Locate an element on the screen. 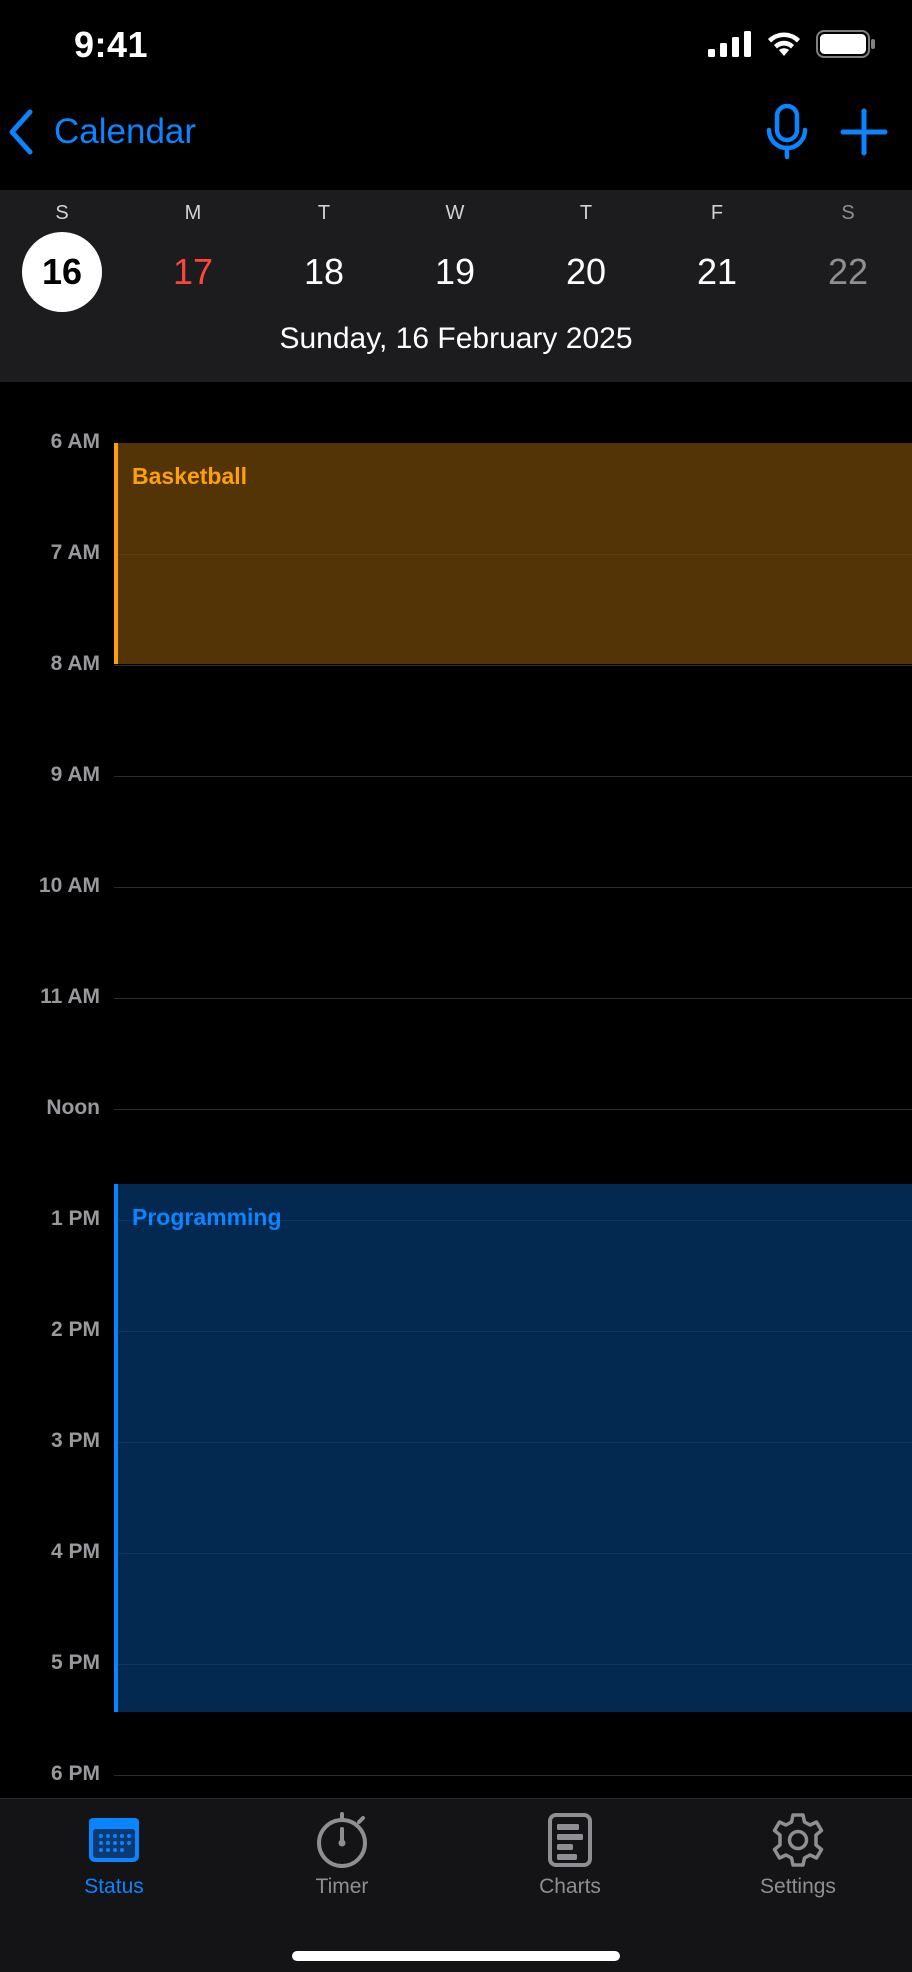 This screenshot has height=1972, width=912. tab-timer: Timer is located at coordinates (342, 1859).